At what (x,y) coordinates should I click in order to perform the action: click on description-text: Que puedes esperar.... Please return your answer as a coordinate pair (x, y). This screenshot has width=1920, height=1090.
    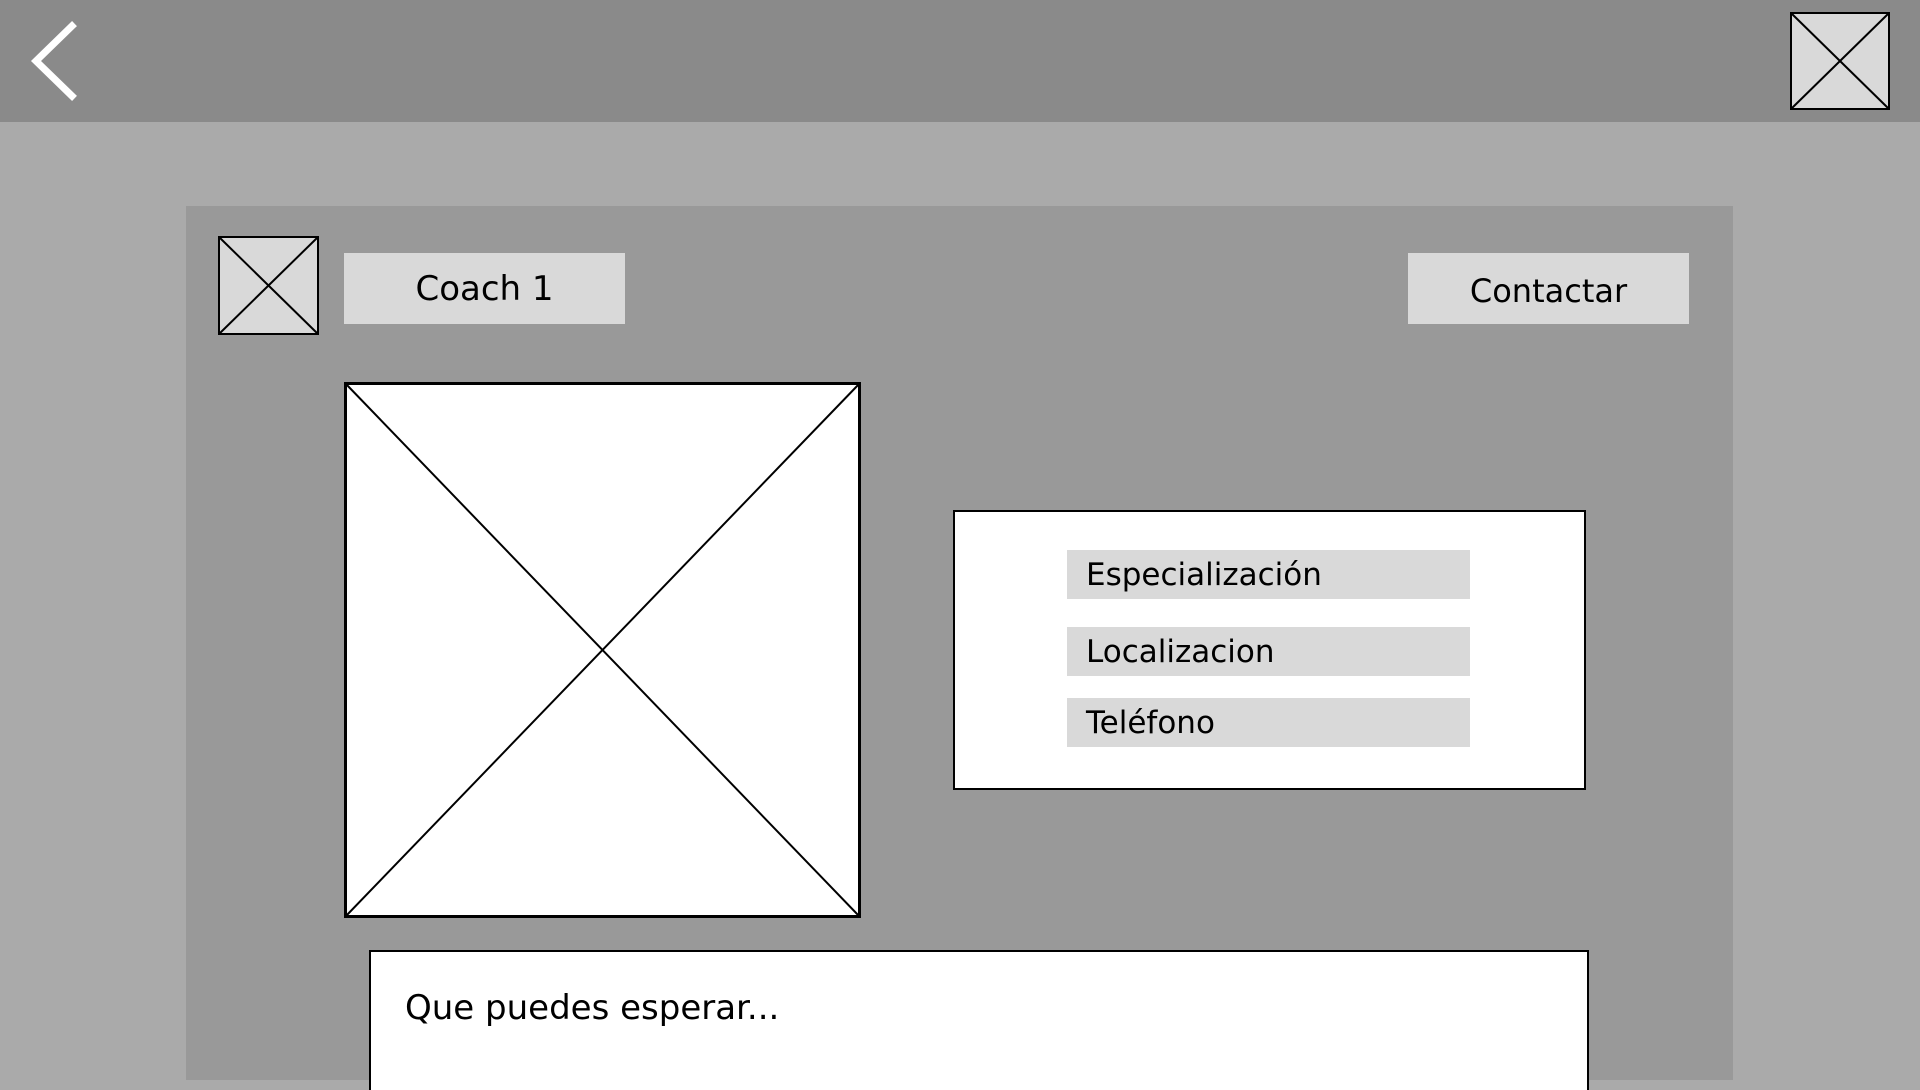
    Looking at the image, I should click on (592, 1008).